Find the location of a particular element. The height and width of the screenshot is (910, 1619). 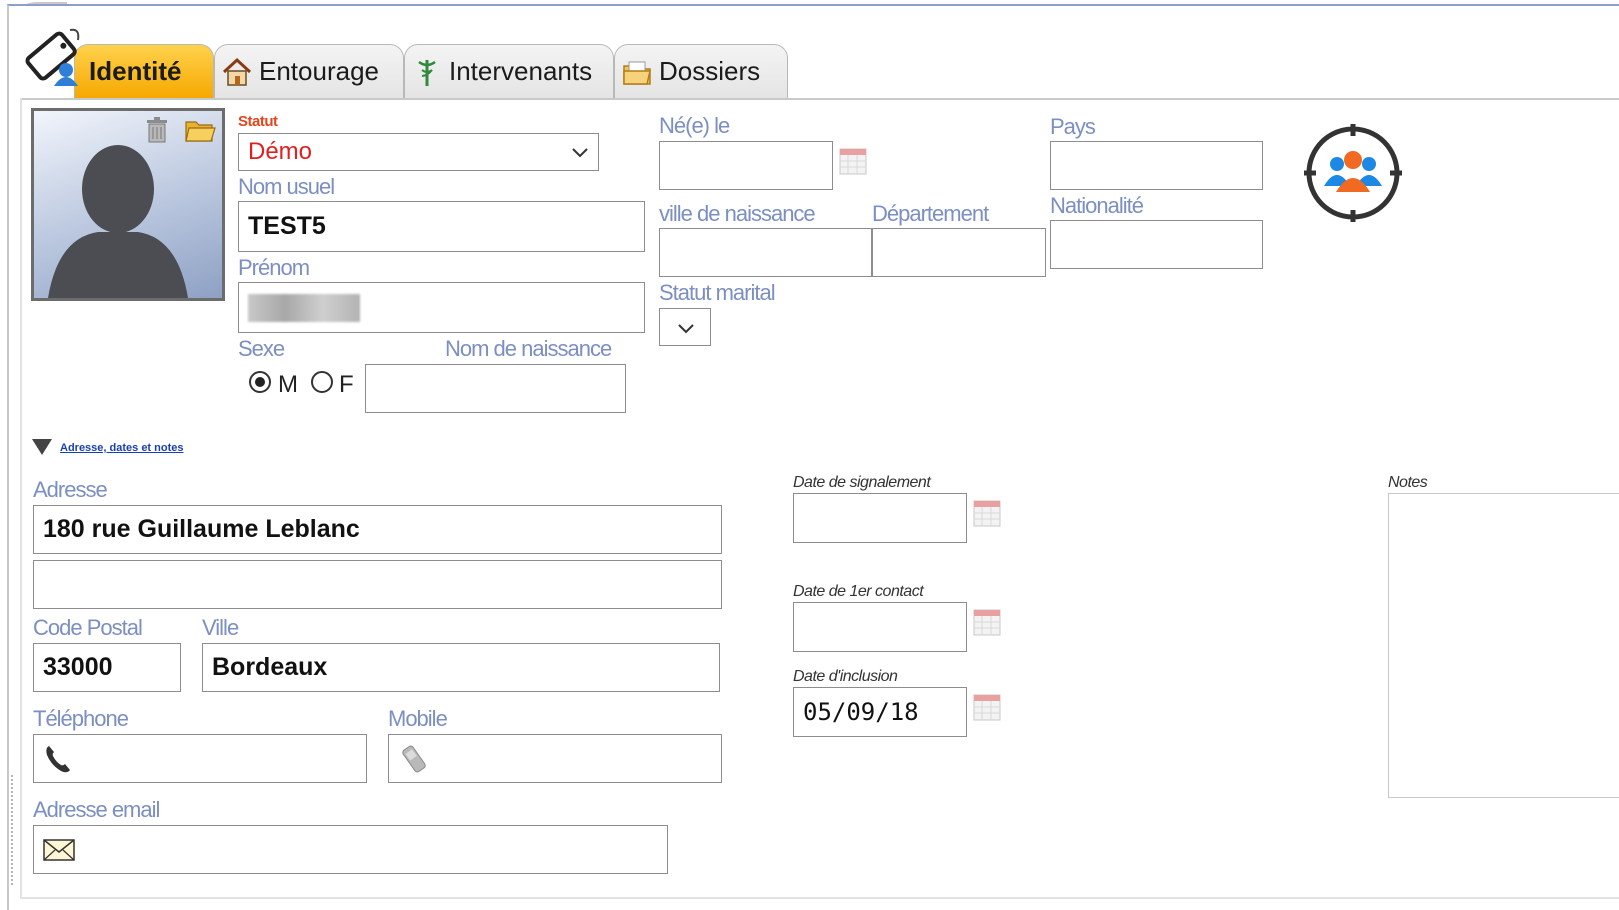

sexe-f-radio is located at coordinates (322, 382).